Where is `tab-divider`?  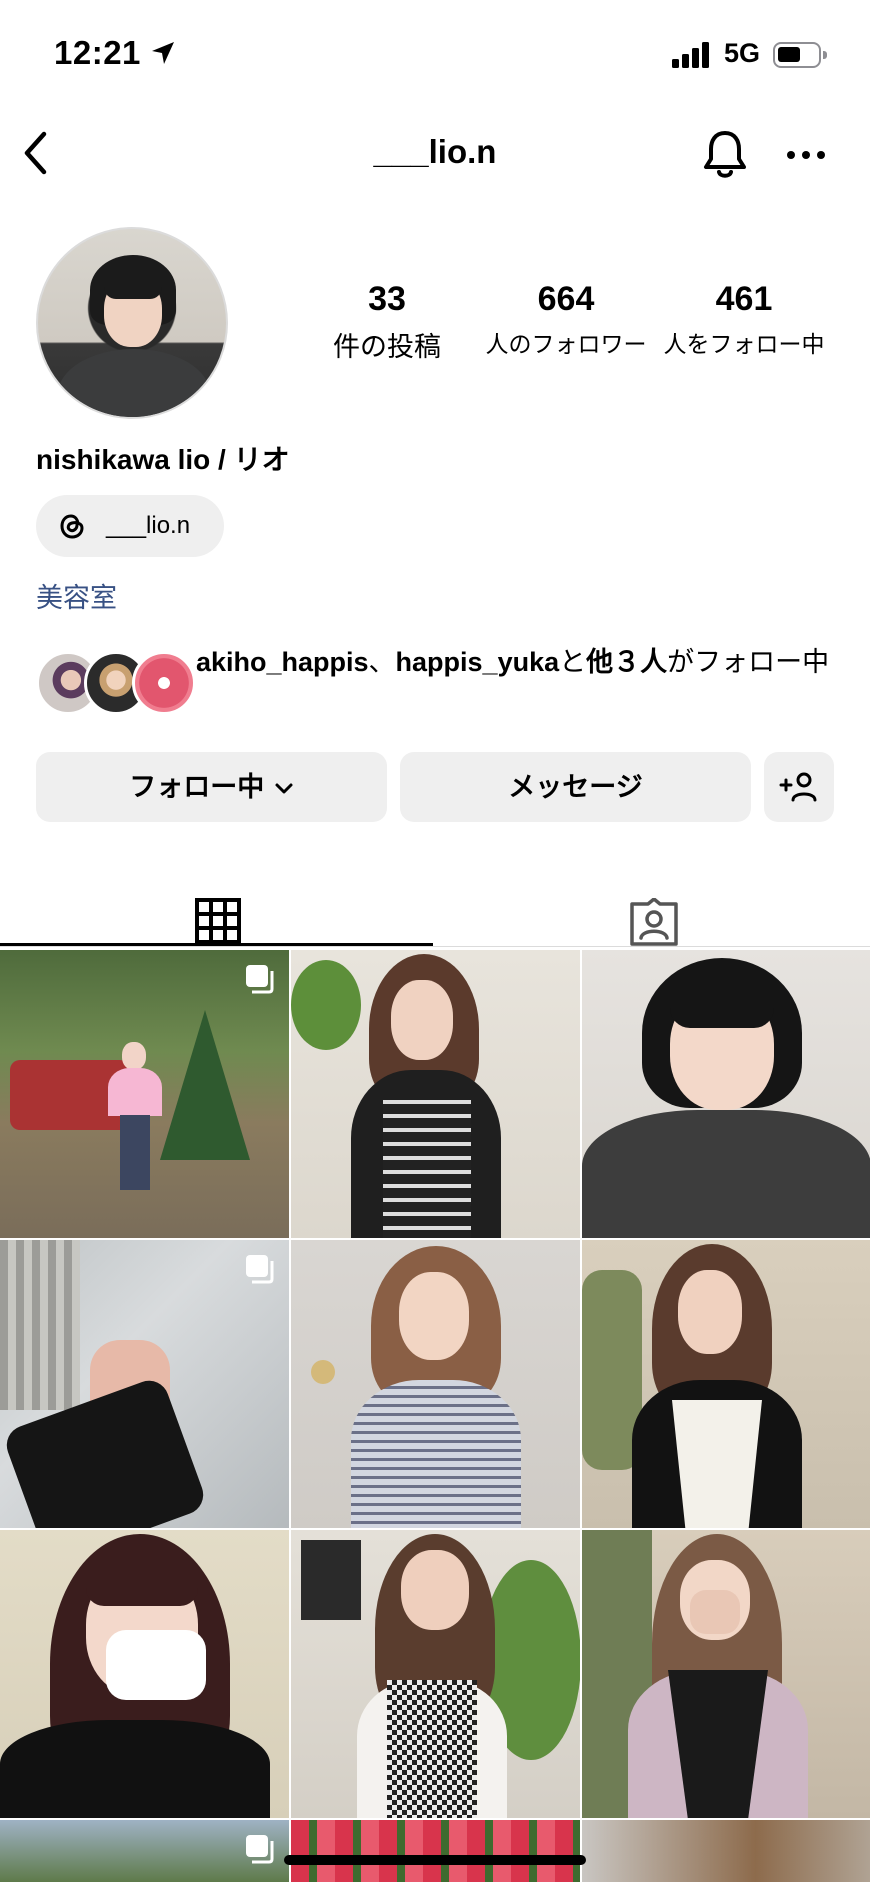
tab-divider is located at coordinates (435, 946).